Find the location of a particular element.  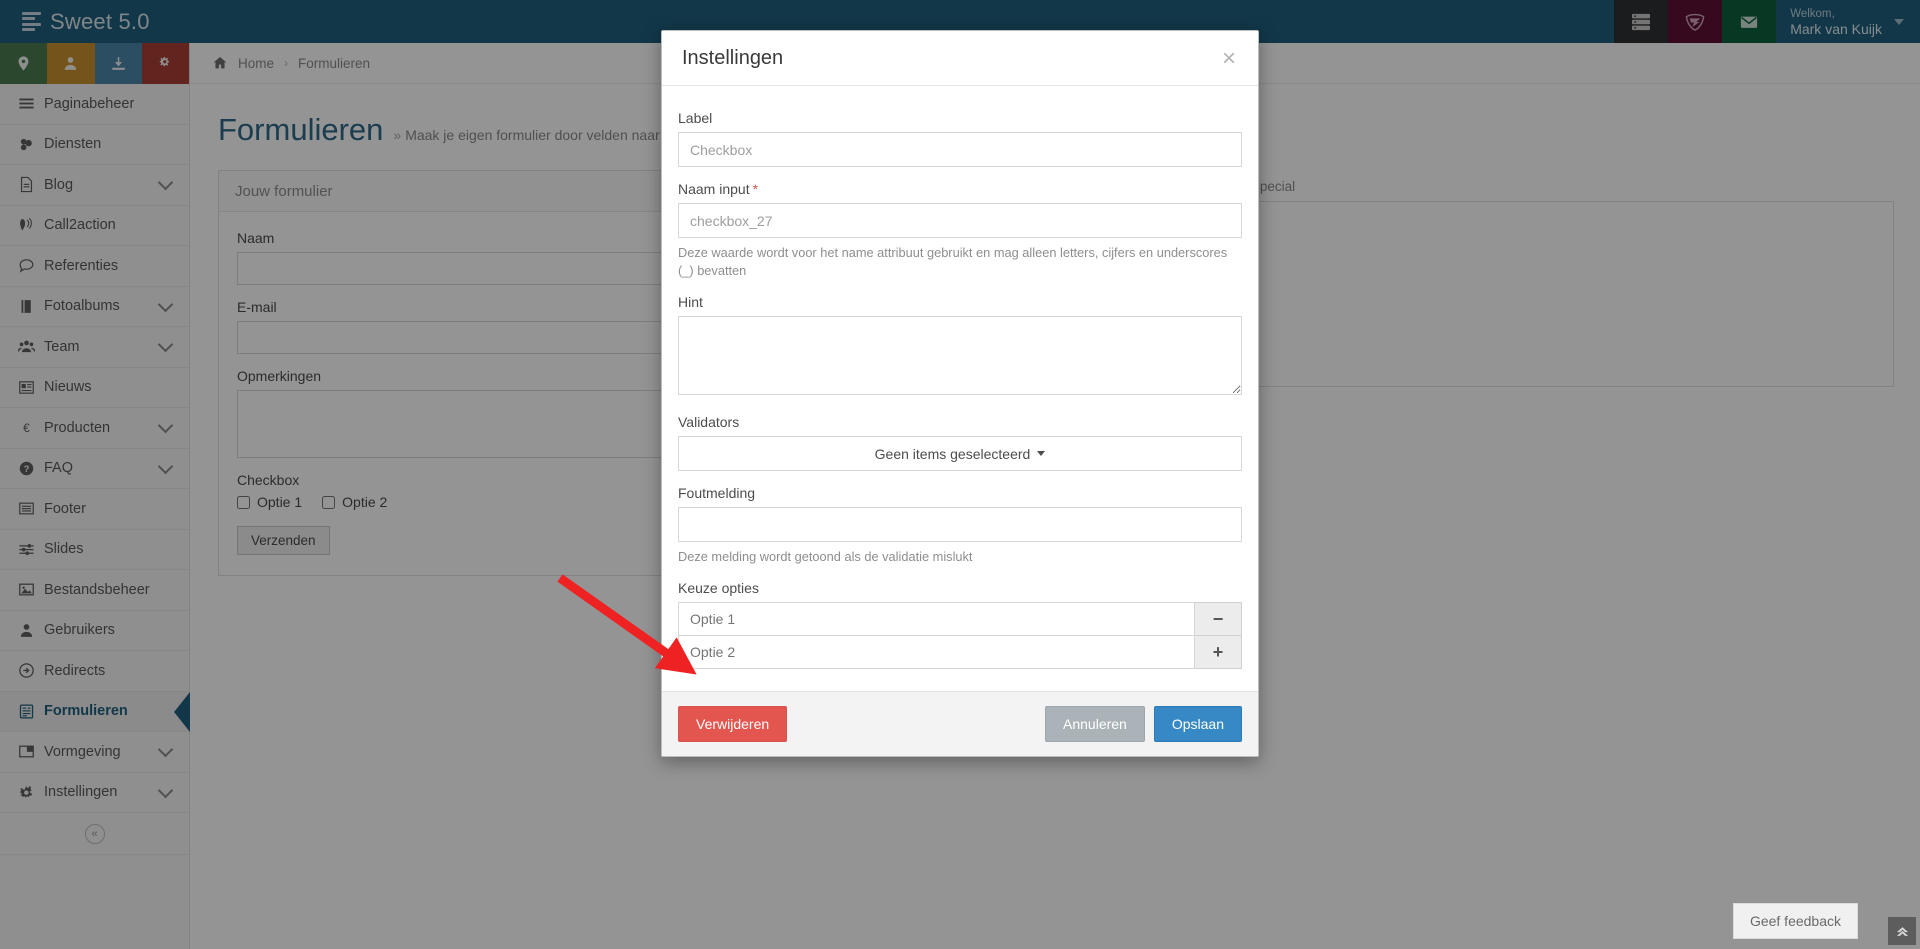

name-field-label-text: Naam input is located at coordinates (714, 189).